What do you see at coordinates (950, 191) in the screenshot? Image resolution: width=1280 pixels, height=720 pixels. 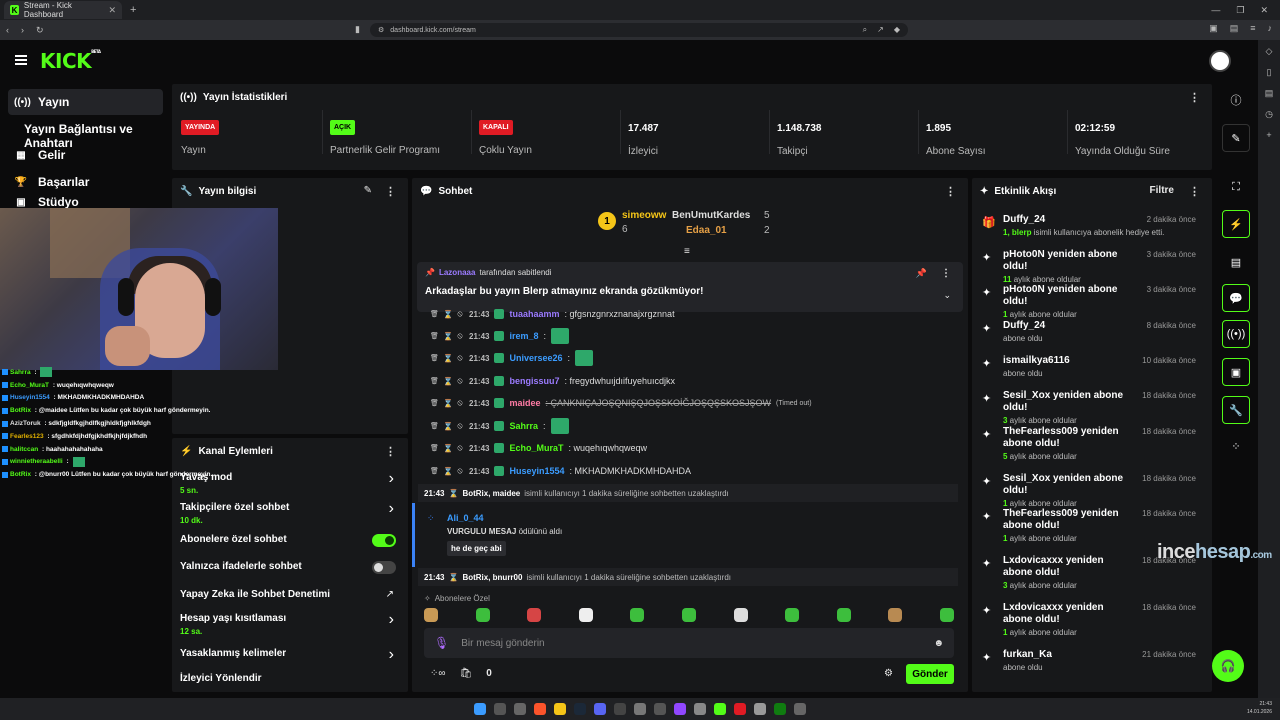 I see `chat-menu-icon: ⋮` at bounding box center [950, 191].